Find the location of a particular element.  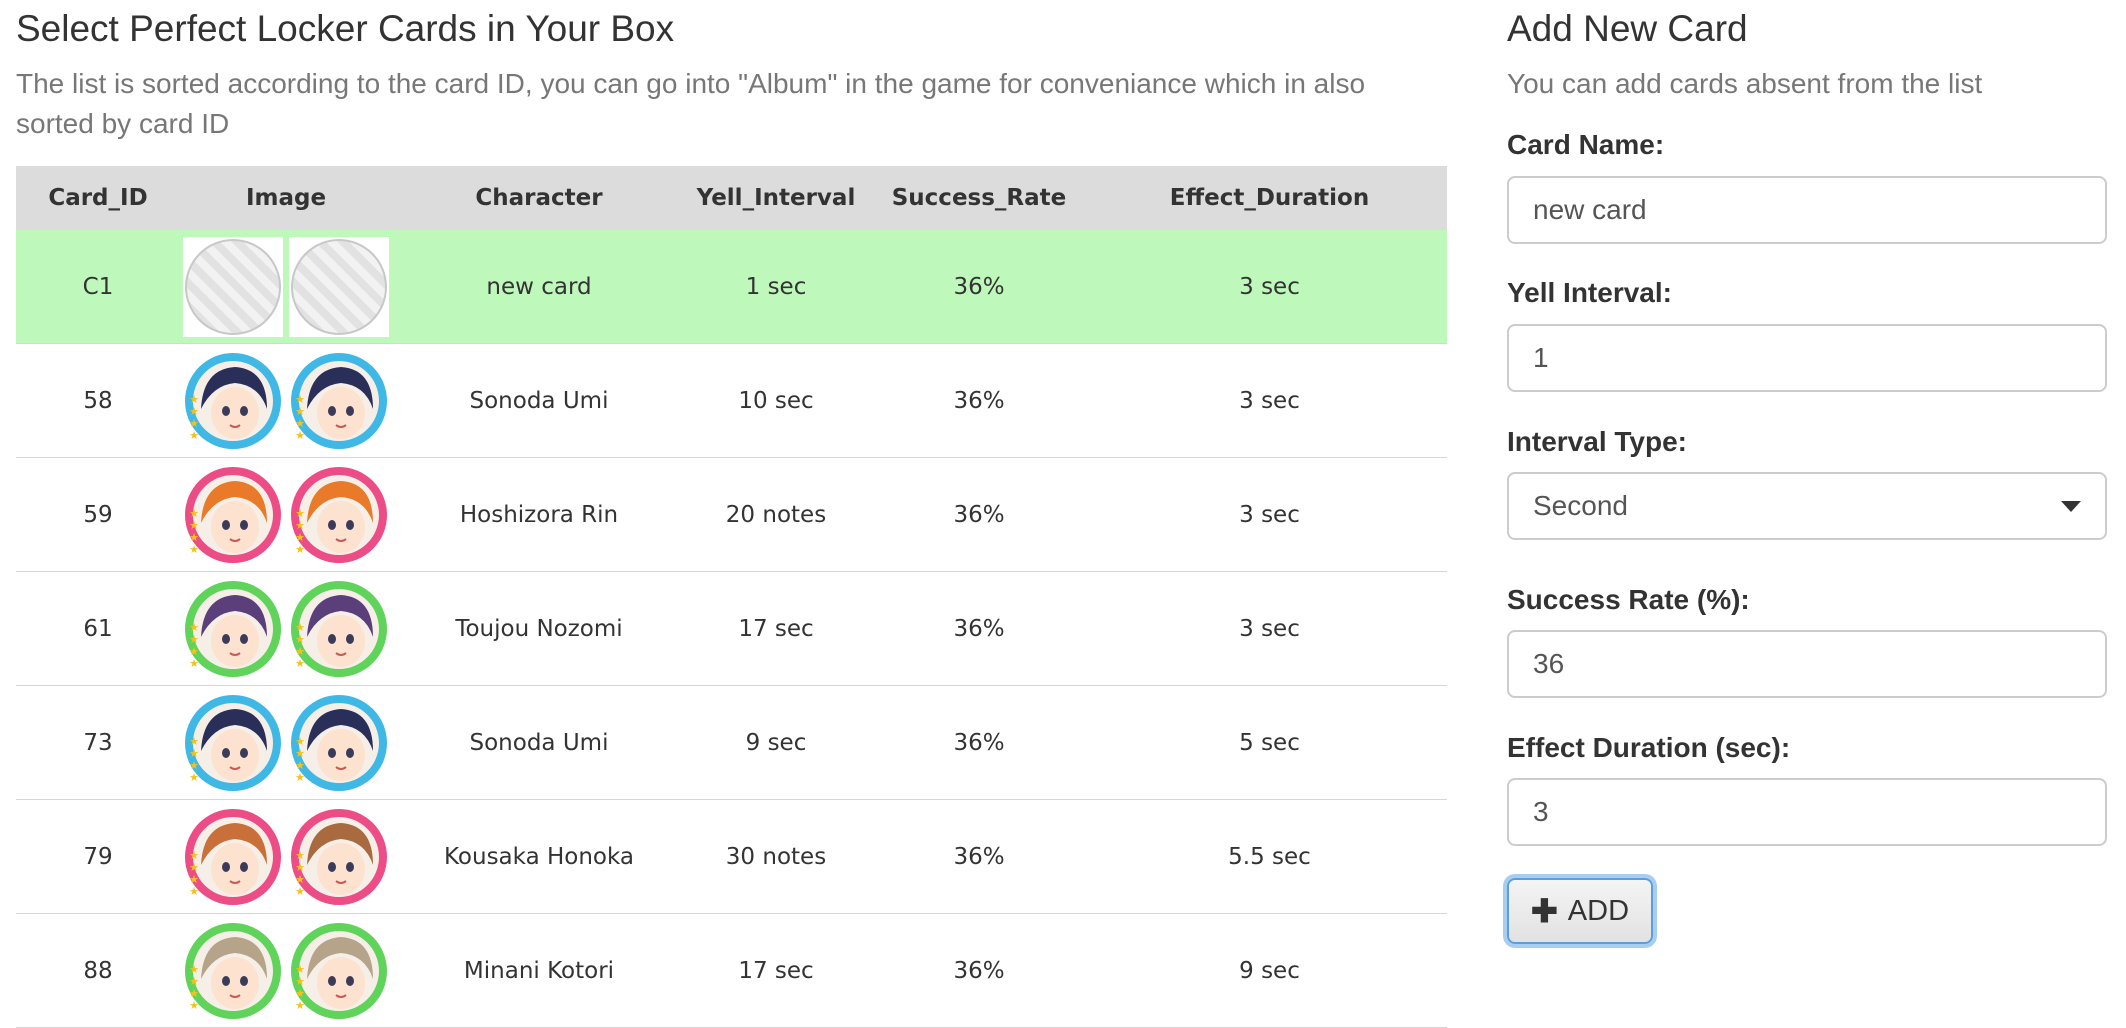

plus-icon: ✚ is located at coordinates (1544, 911).